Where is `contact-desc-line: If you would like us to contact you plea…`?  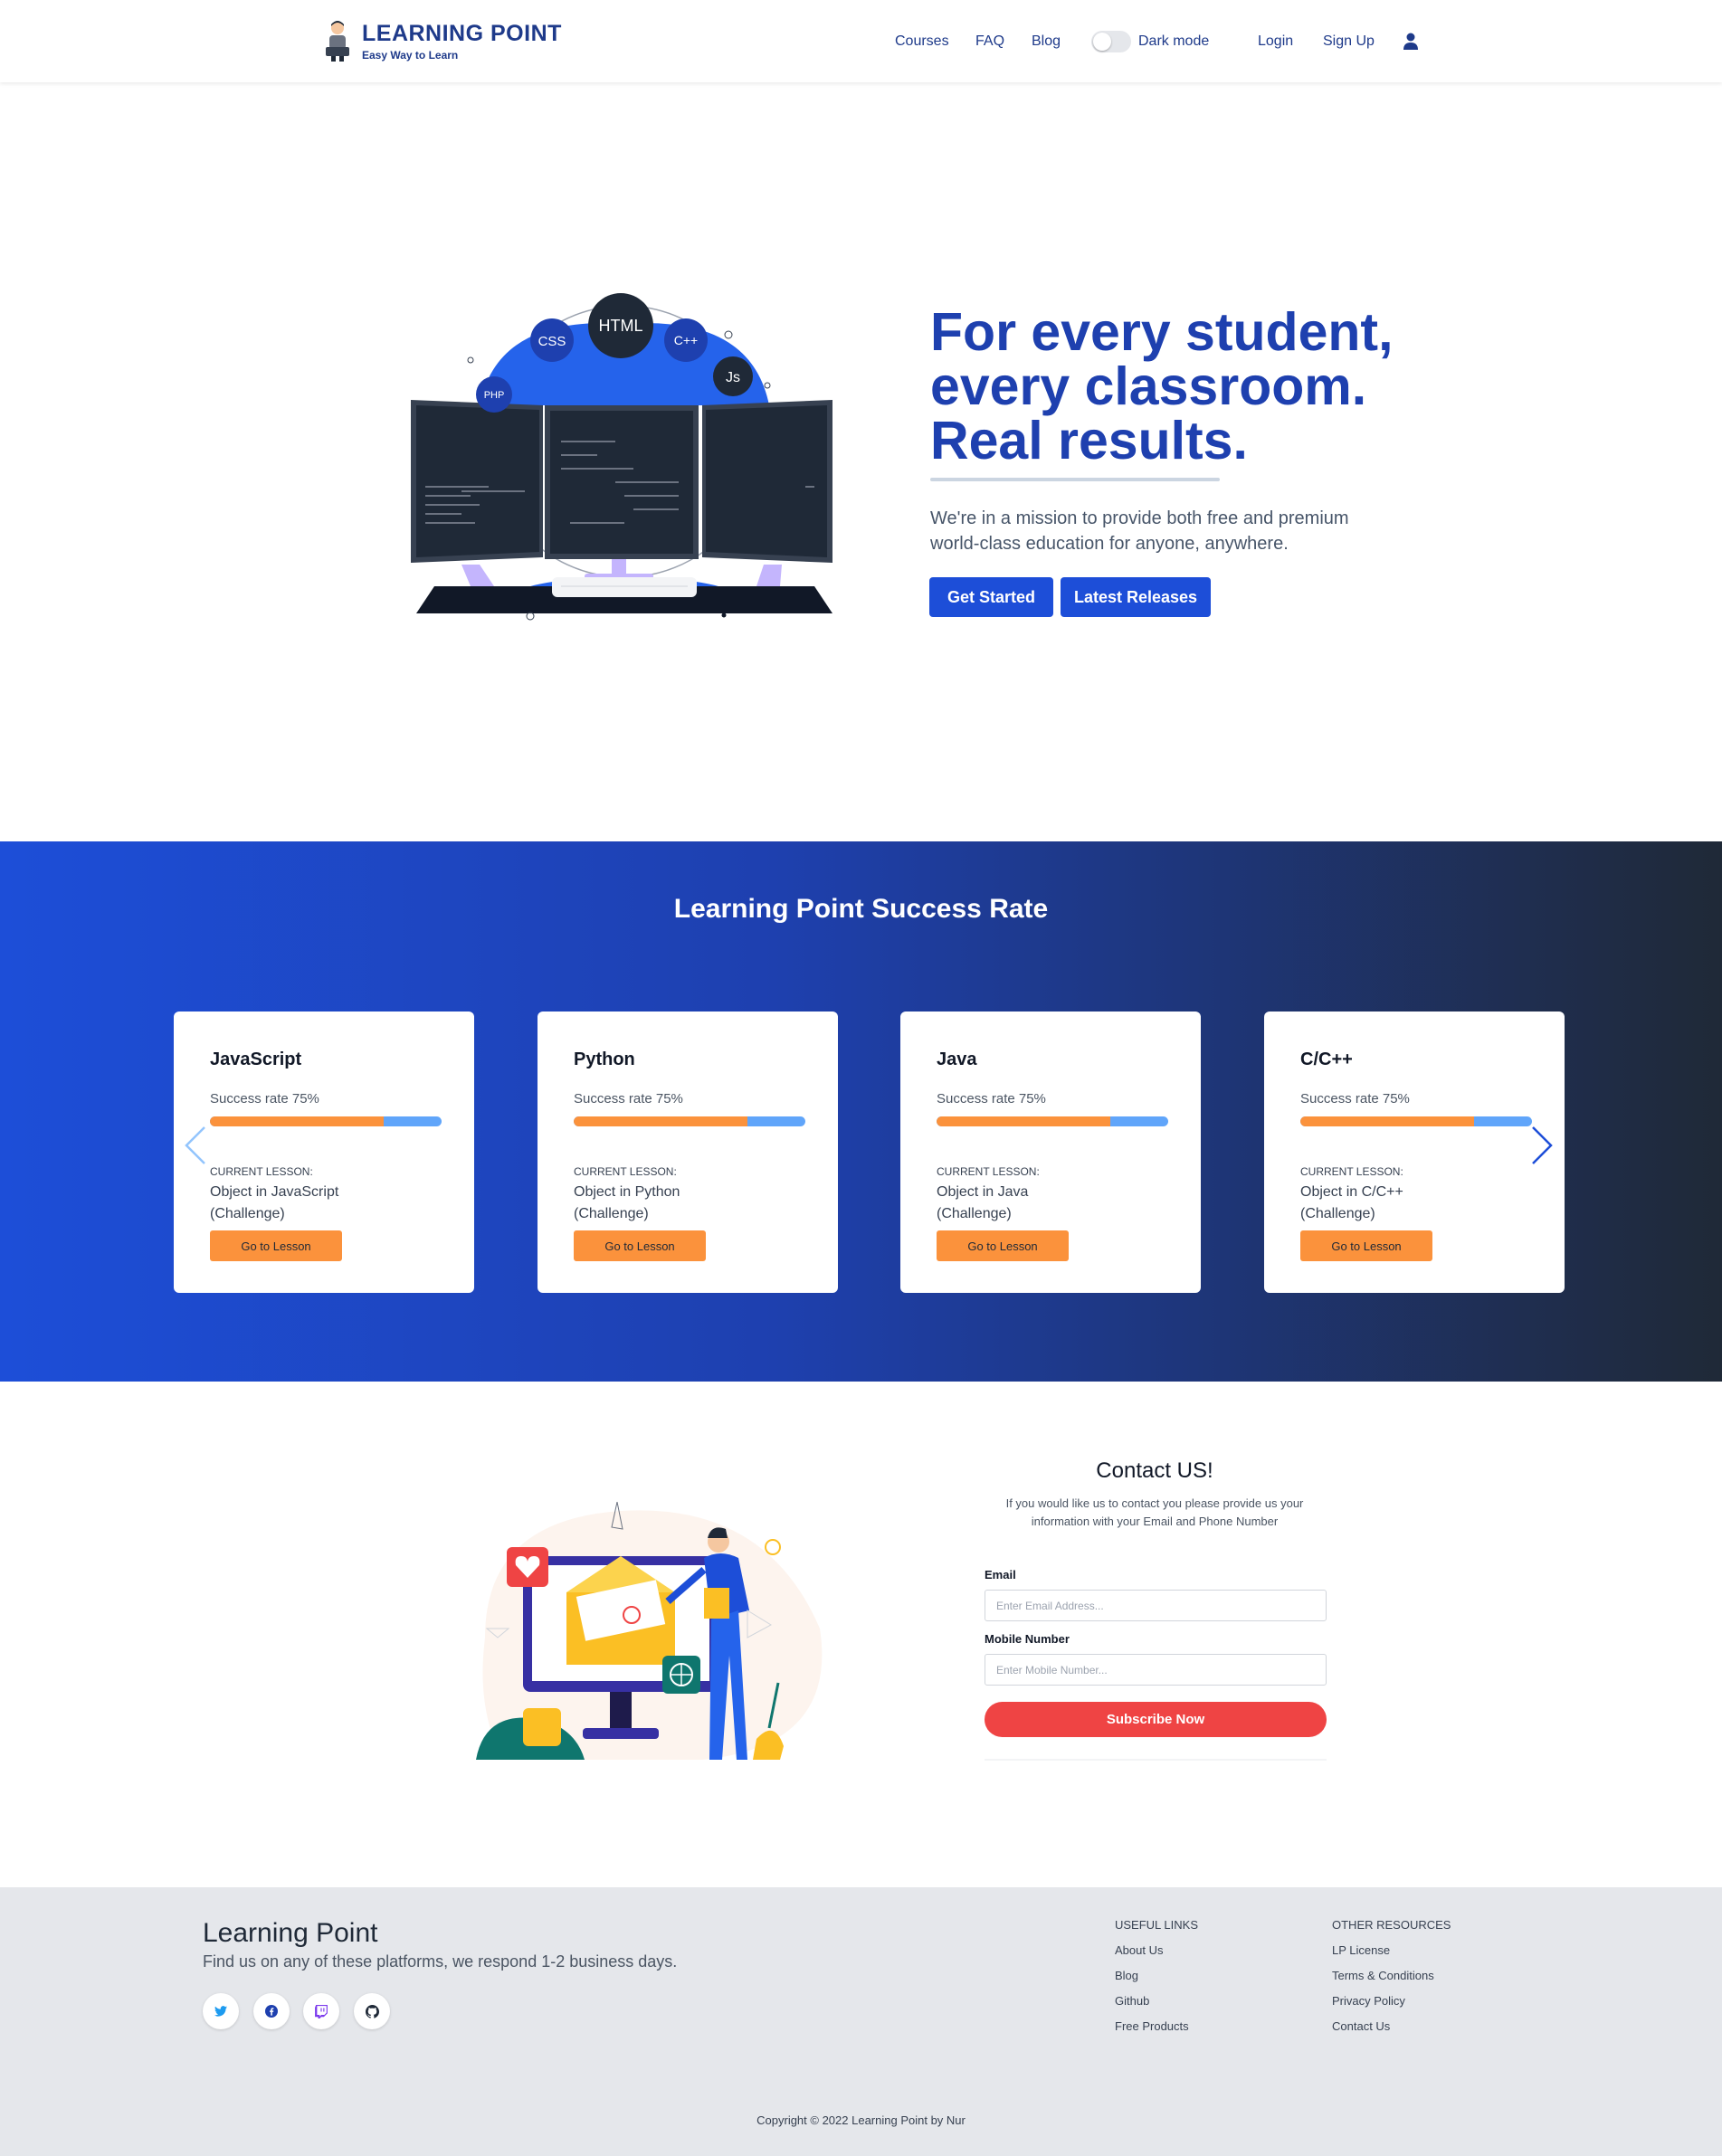 contact-desc-line: If you would like us to contact you plea… is located at coordinates (1154, 1503).